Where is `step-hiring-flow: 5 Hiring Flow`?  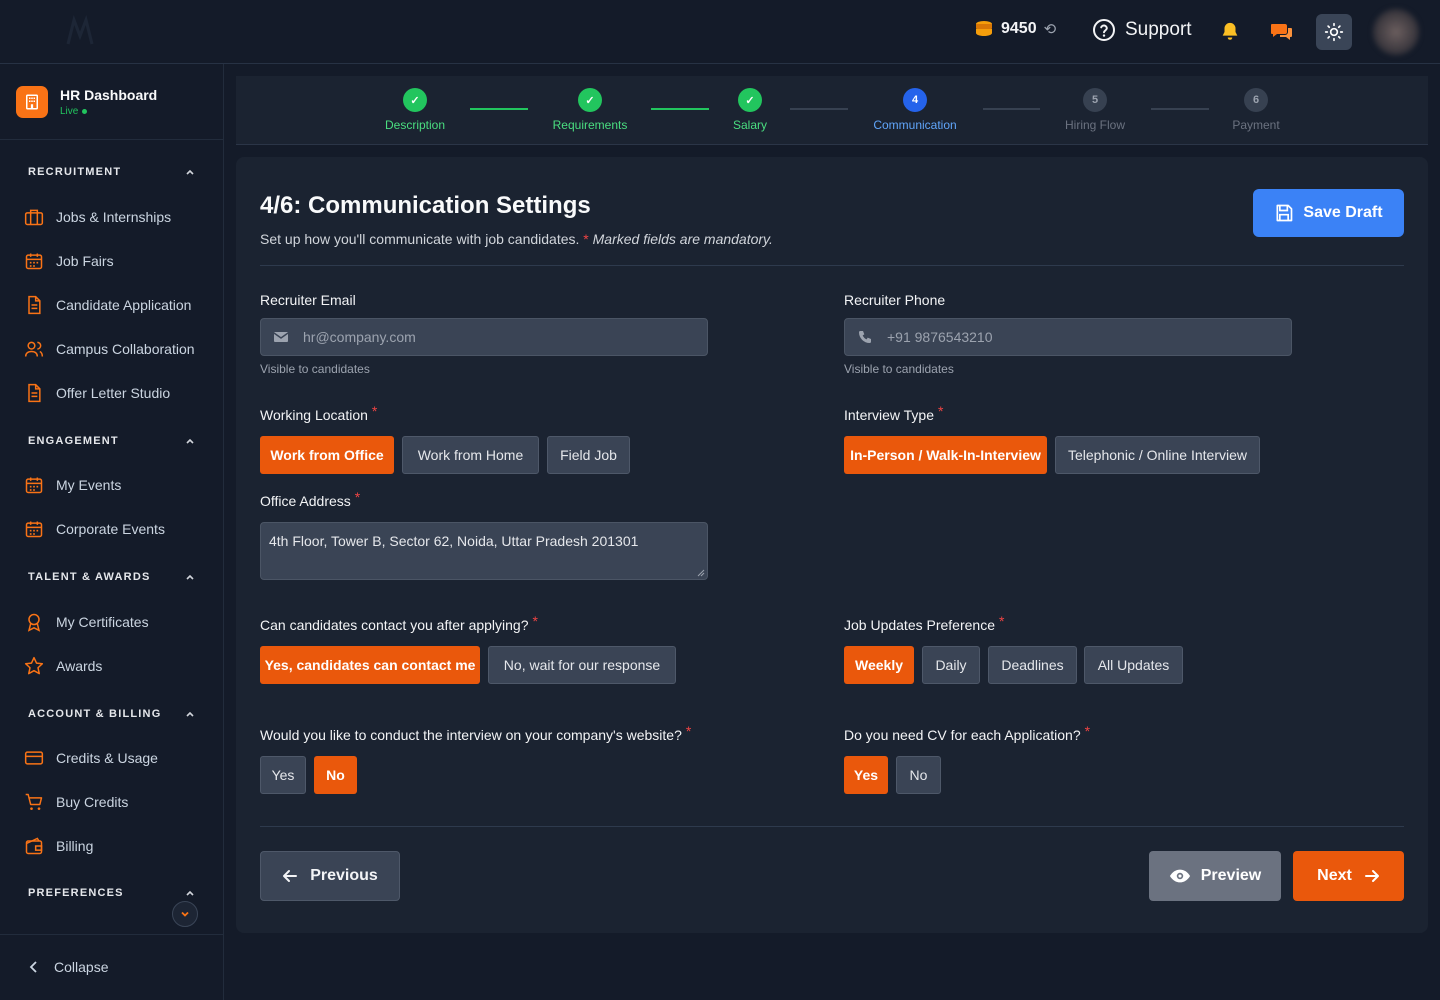 step-hiring-flow: 5 Hiring Flow is located at coordinates (1095, 110).